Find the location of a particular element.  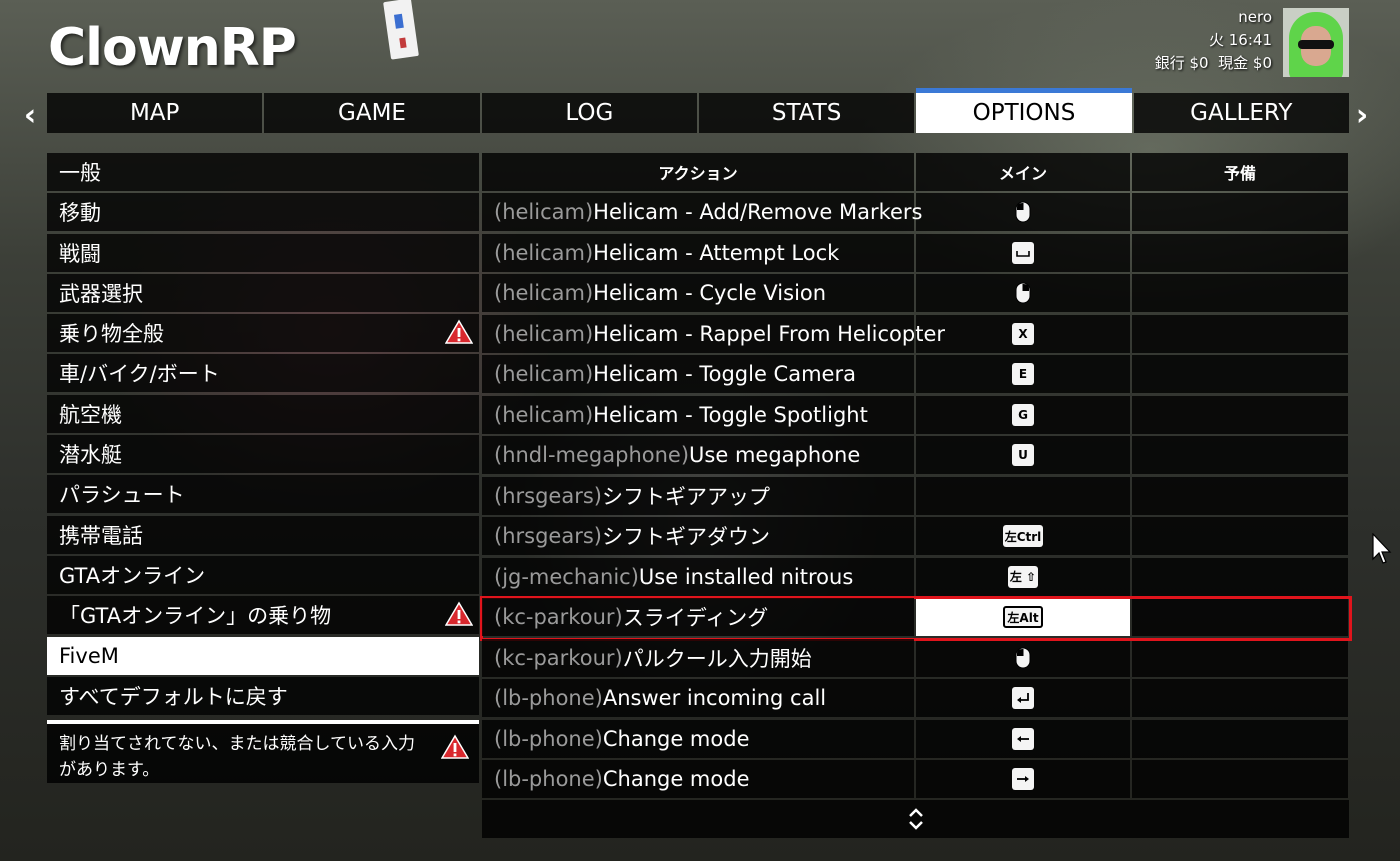

tab-options: OPTIONS is located at coordinates (1024, 110).